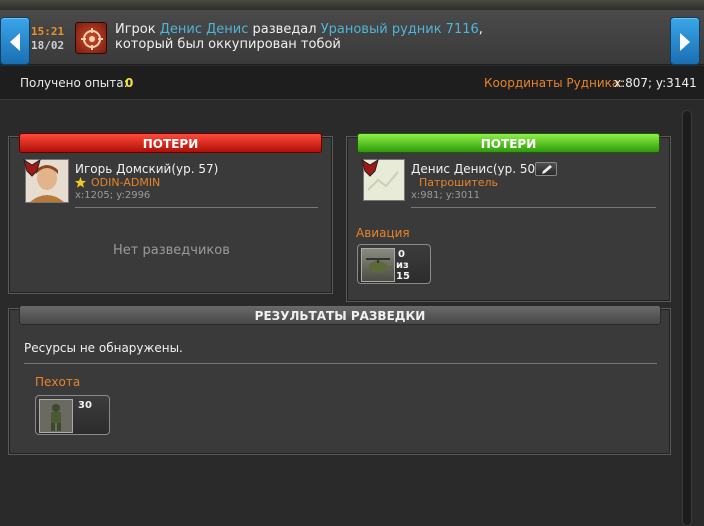 This screenshot has height=526, width=704. I want to click on scout-event-icon, so click(91, 38).